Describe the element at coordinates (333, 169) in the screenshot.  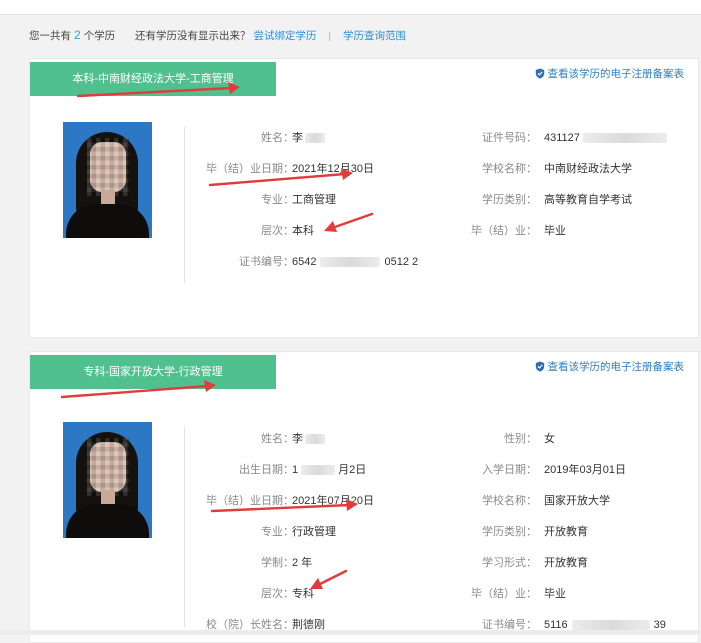
I see `field-value: 2021年12月30日` at that location.